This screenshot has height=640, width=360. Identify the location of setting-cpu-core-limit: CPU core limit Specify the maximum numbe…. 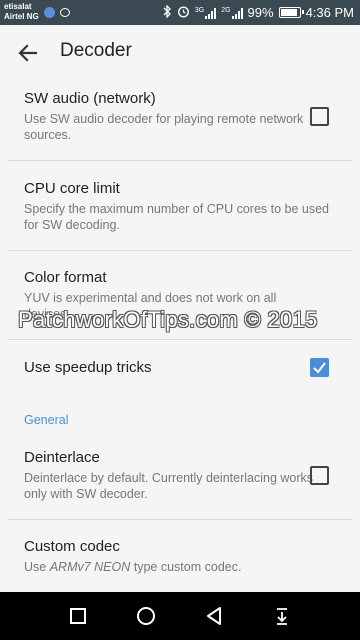
(180, 205).